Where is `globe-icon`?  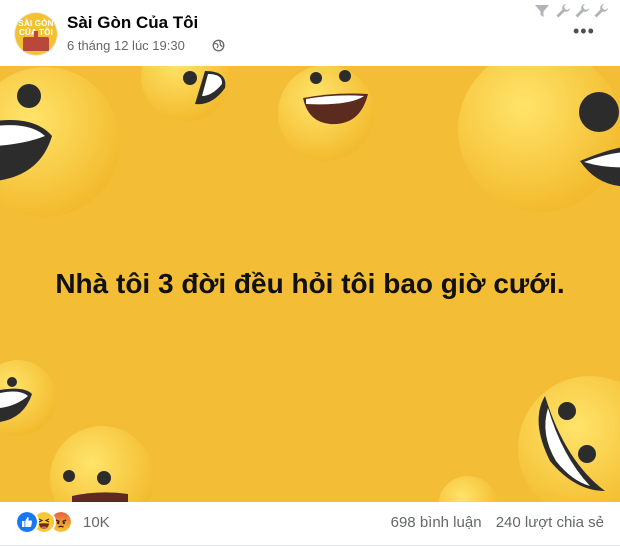 globe-icon is located at coordinates (218, 45).